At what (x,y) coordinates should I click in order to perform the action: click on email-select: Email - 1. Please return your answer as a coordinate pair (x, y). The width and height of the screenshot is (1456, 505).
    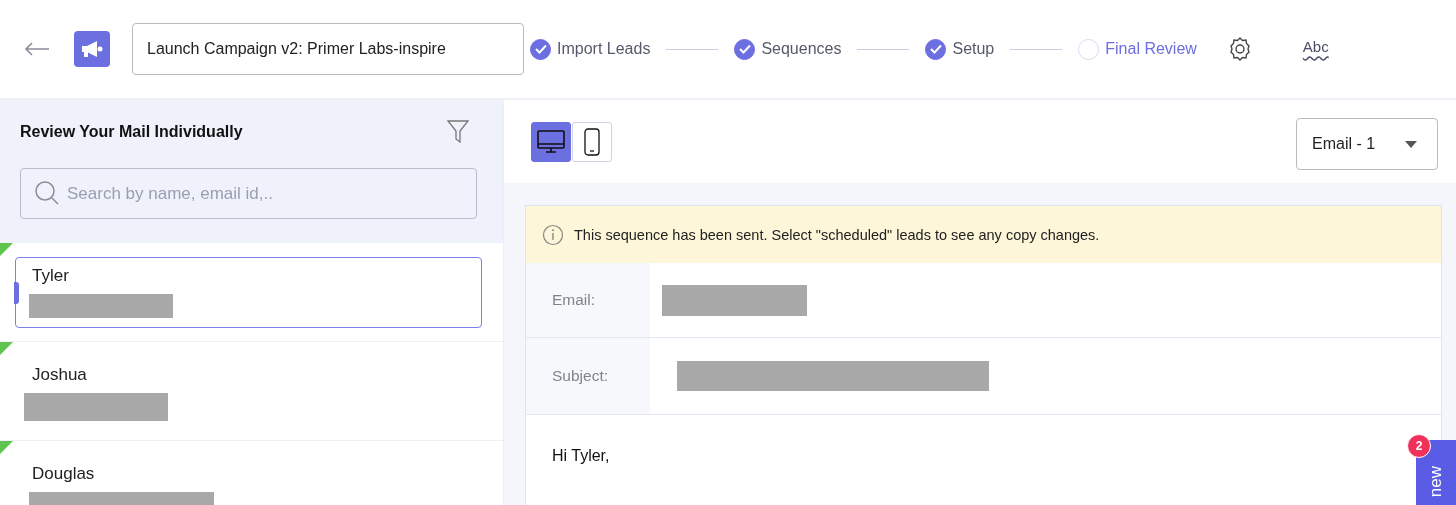
    Looking at the image, I should click on (1367, 144).